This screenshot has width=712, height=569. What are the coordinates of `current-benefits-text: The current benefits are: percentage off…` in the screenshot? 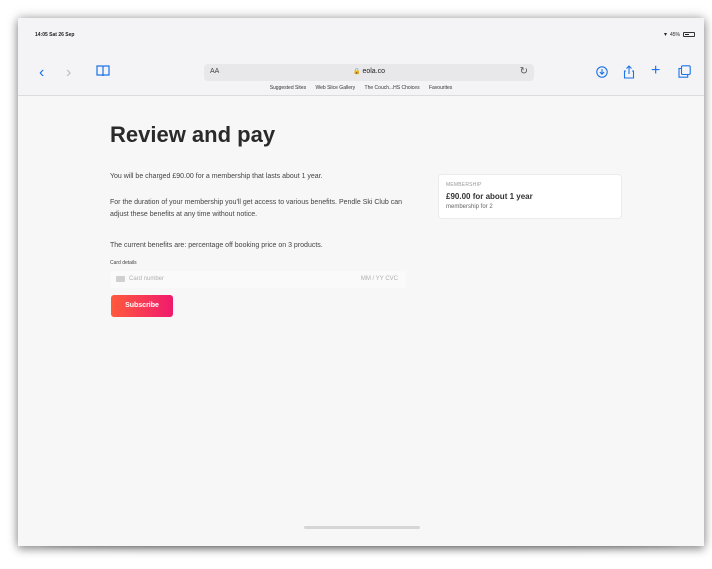 It's located at (216, 245).